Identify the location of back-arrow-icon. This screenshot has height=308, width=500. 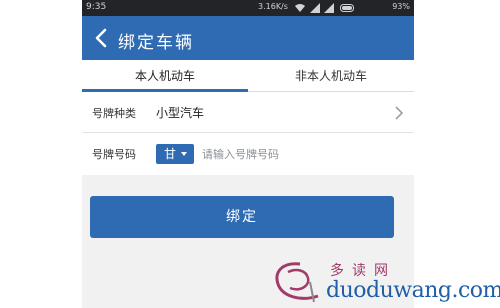
(101, 38).